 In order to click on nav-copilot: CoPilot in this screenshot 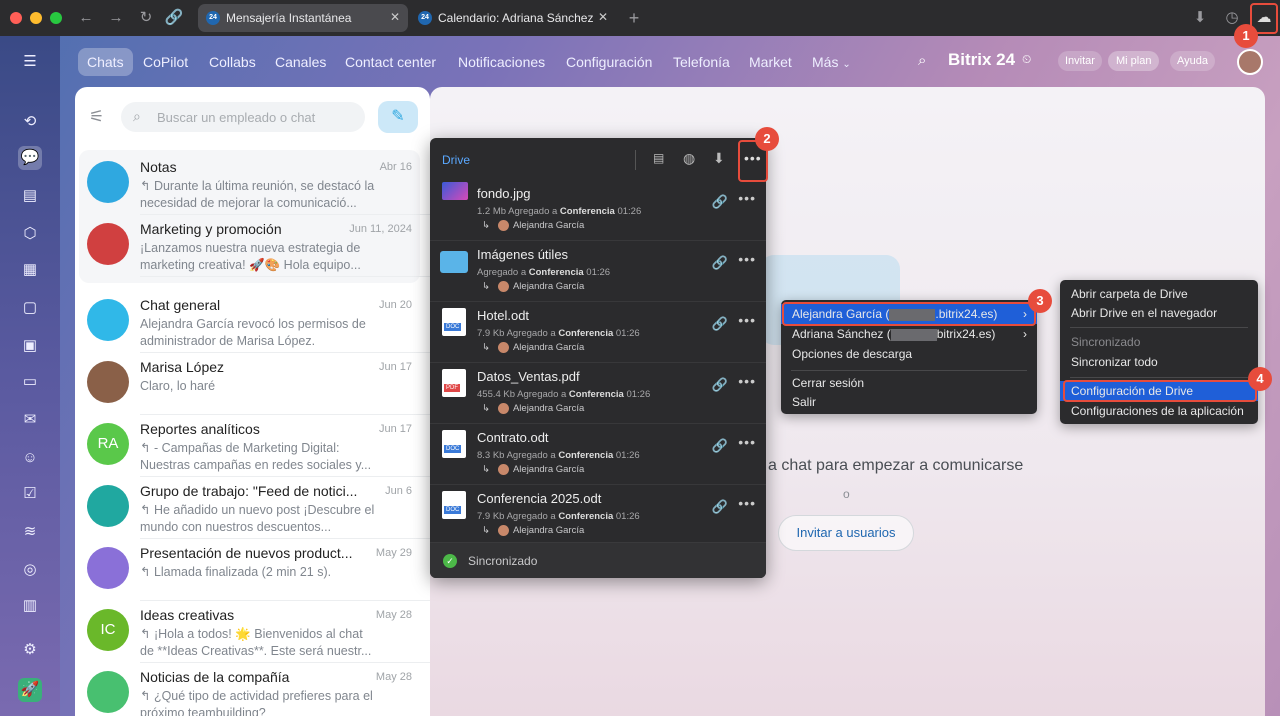, I will do `click(165, 62)`.